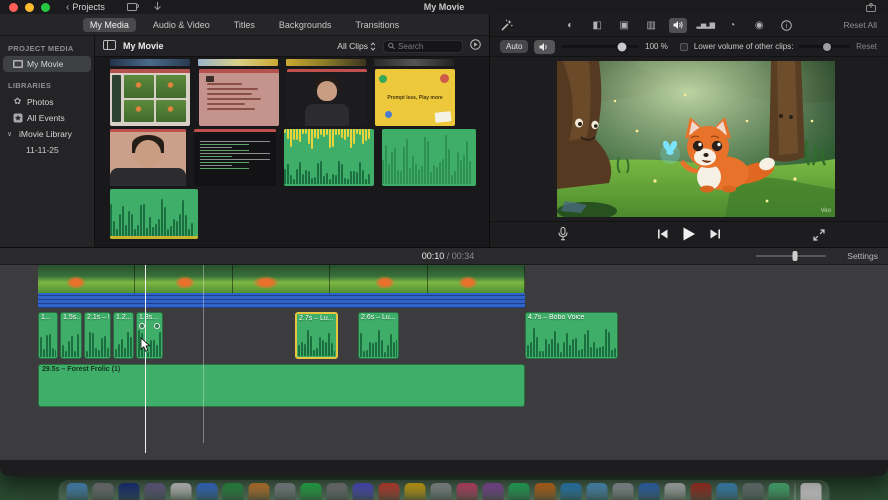 This screenshot has height=500, width=888. What do you see at coordinates (514, 46) in the screenshot?
I see `auto-volume-button: Auto` at bounding box center [514, 46].